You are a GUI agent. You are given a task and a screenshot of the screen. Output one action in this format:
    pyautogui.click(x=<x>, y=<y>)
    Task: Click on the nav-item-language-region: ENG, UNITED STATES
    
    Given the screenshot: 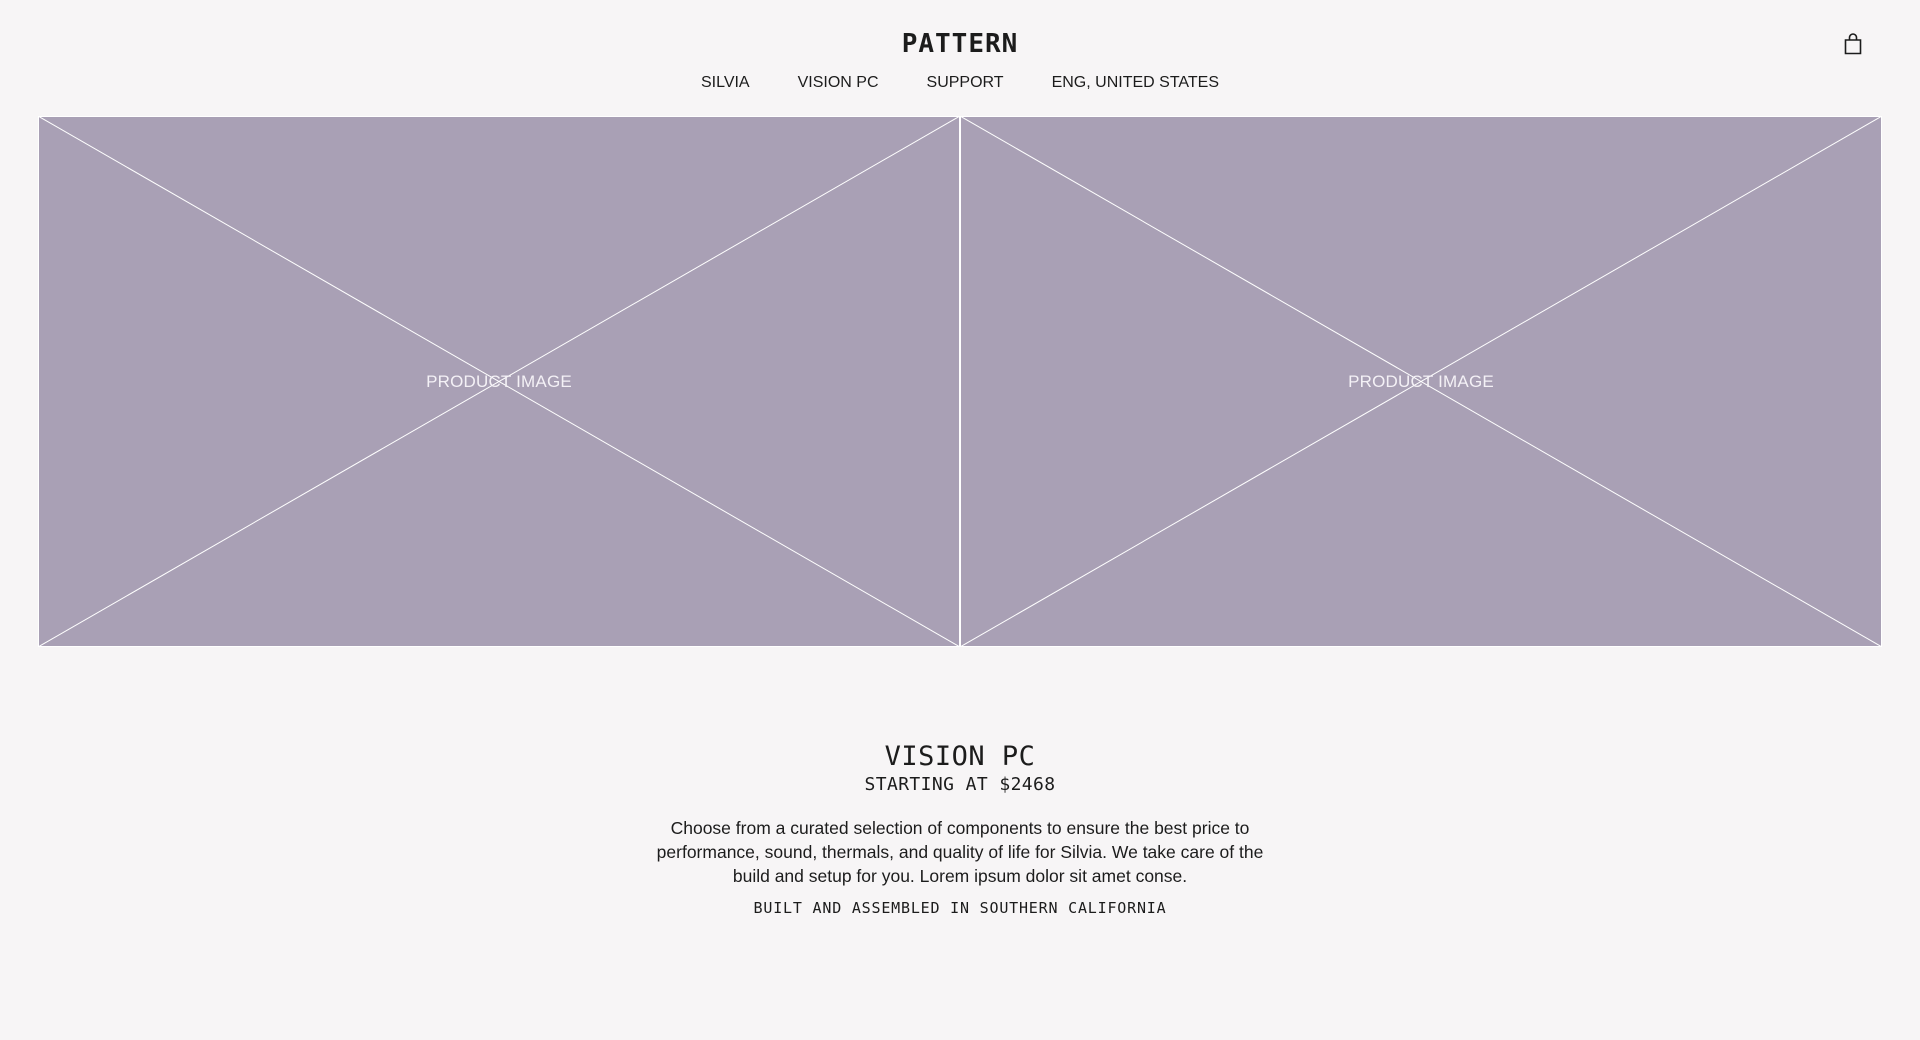 What is the action you would take?
    pyautogui.click(x=1135, y=83)
    